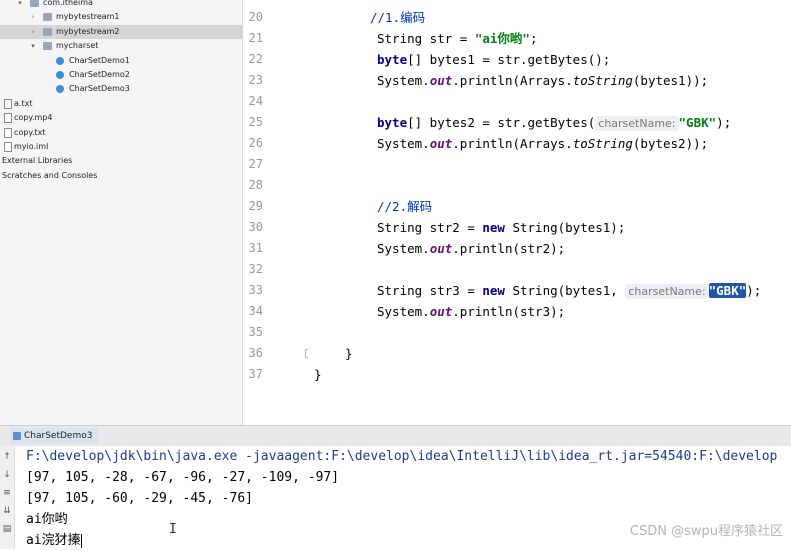 The image size is (791, 551). I want to click on console-line: ai你哟, so click(47, 519).